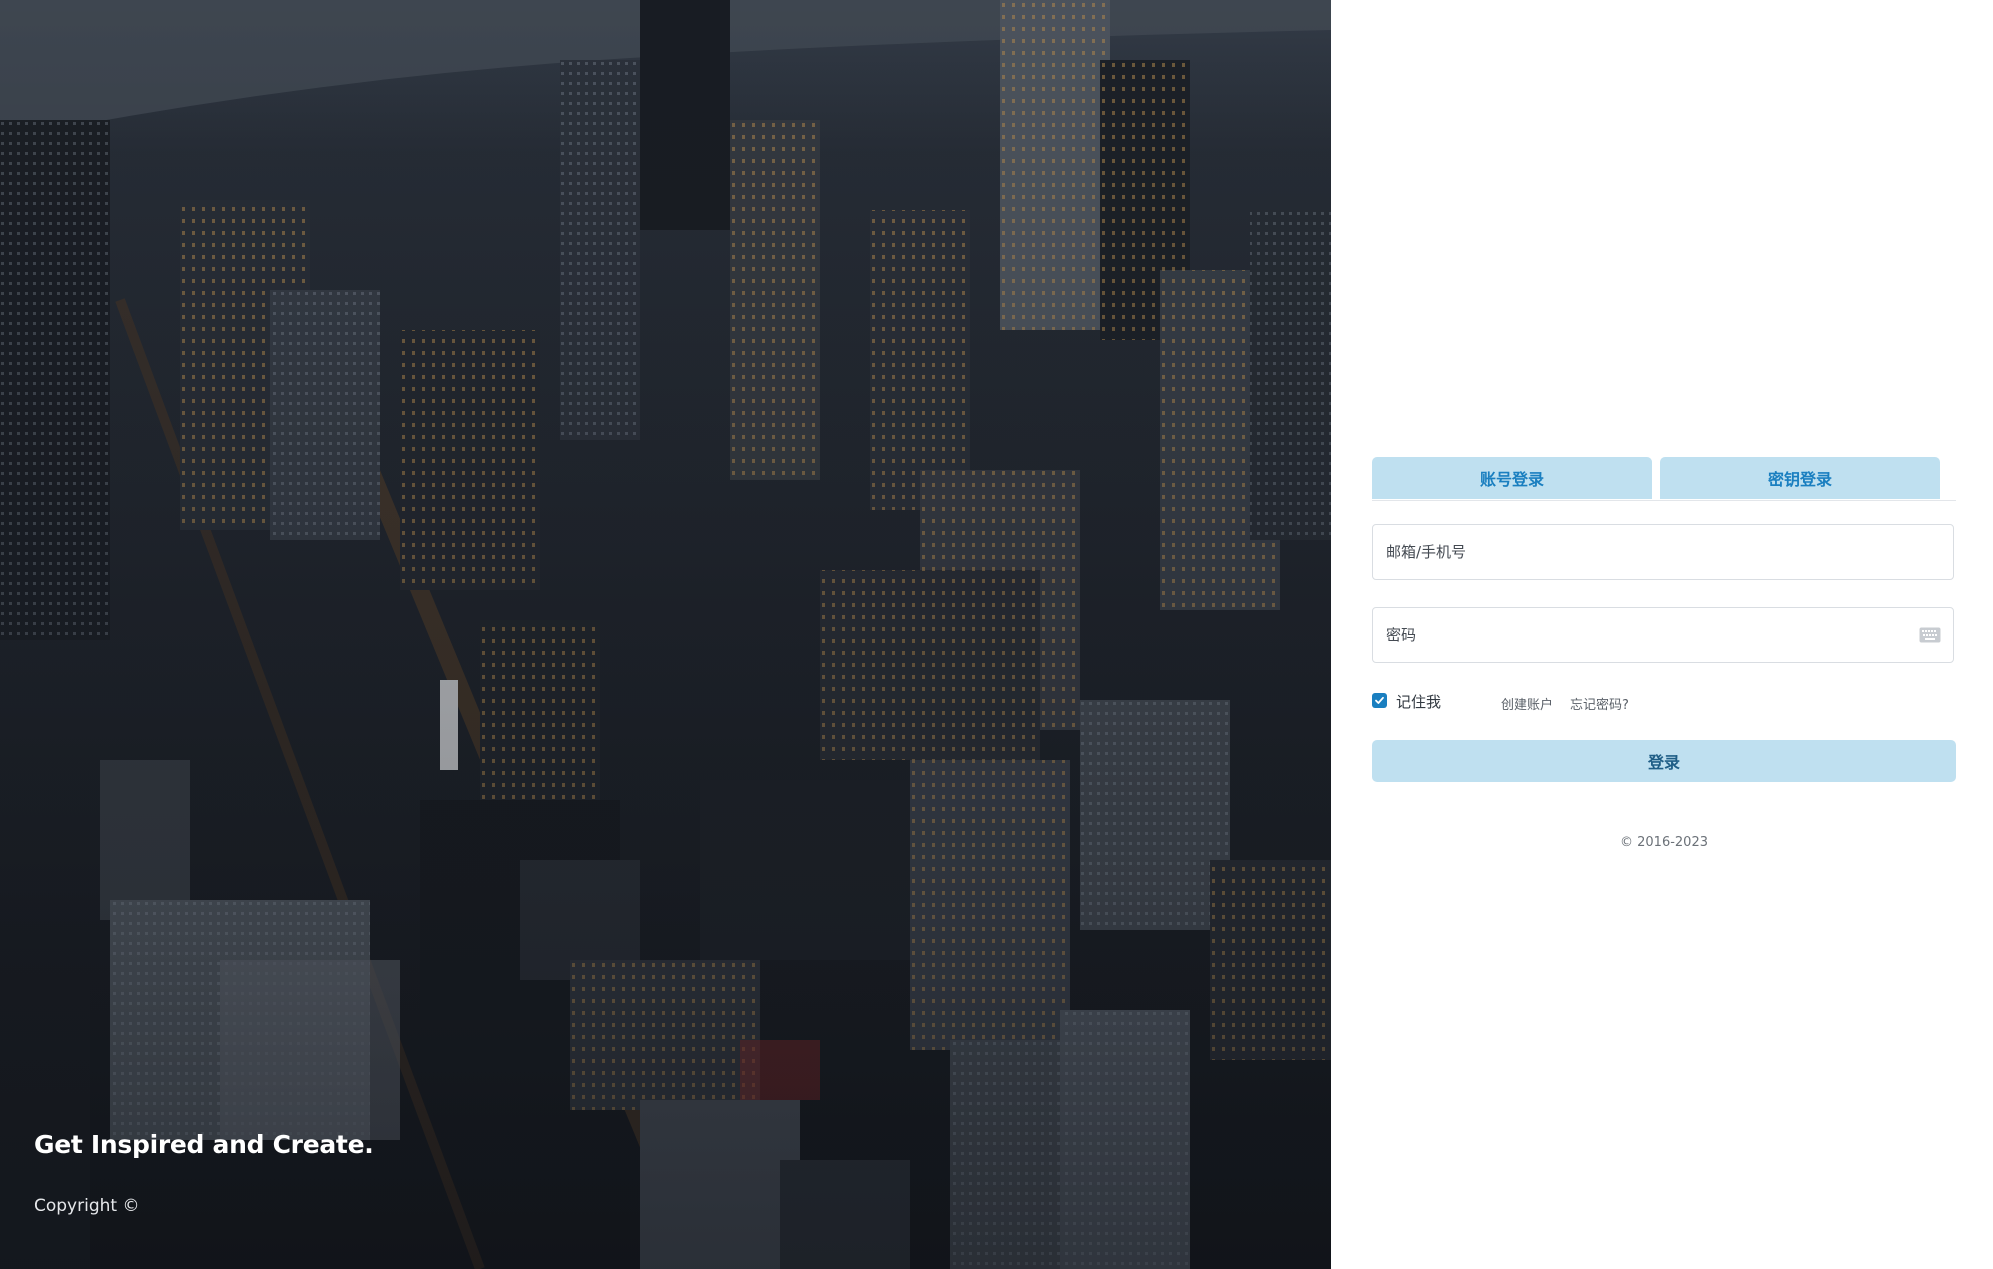 Image resolution: width=1993 pixels, height=1269 pixels. Describe the element at coordinates (1664, 761) in the screenshot. I see `login-button: 登录` at that location.